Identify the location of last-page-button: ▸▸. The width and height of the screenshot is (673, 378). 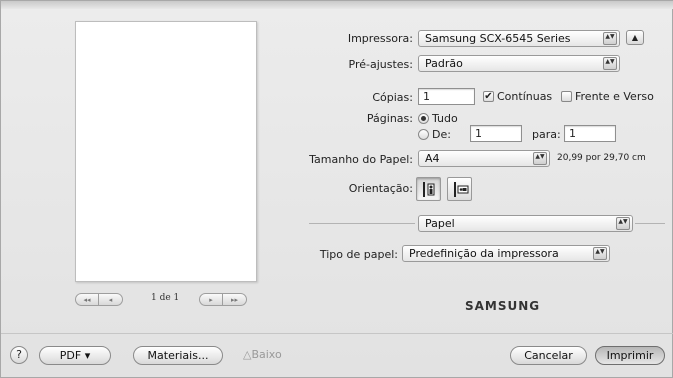
(235, 299).